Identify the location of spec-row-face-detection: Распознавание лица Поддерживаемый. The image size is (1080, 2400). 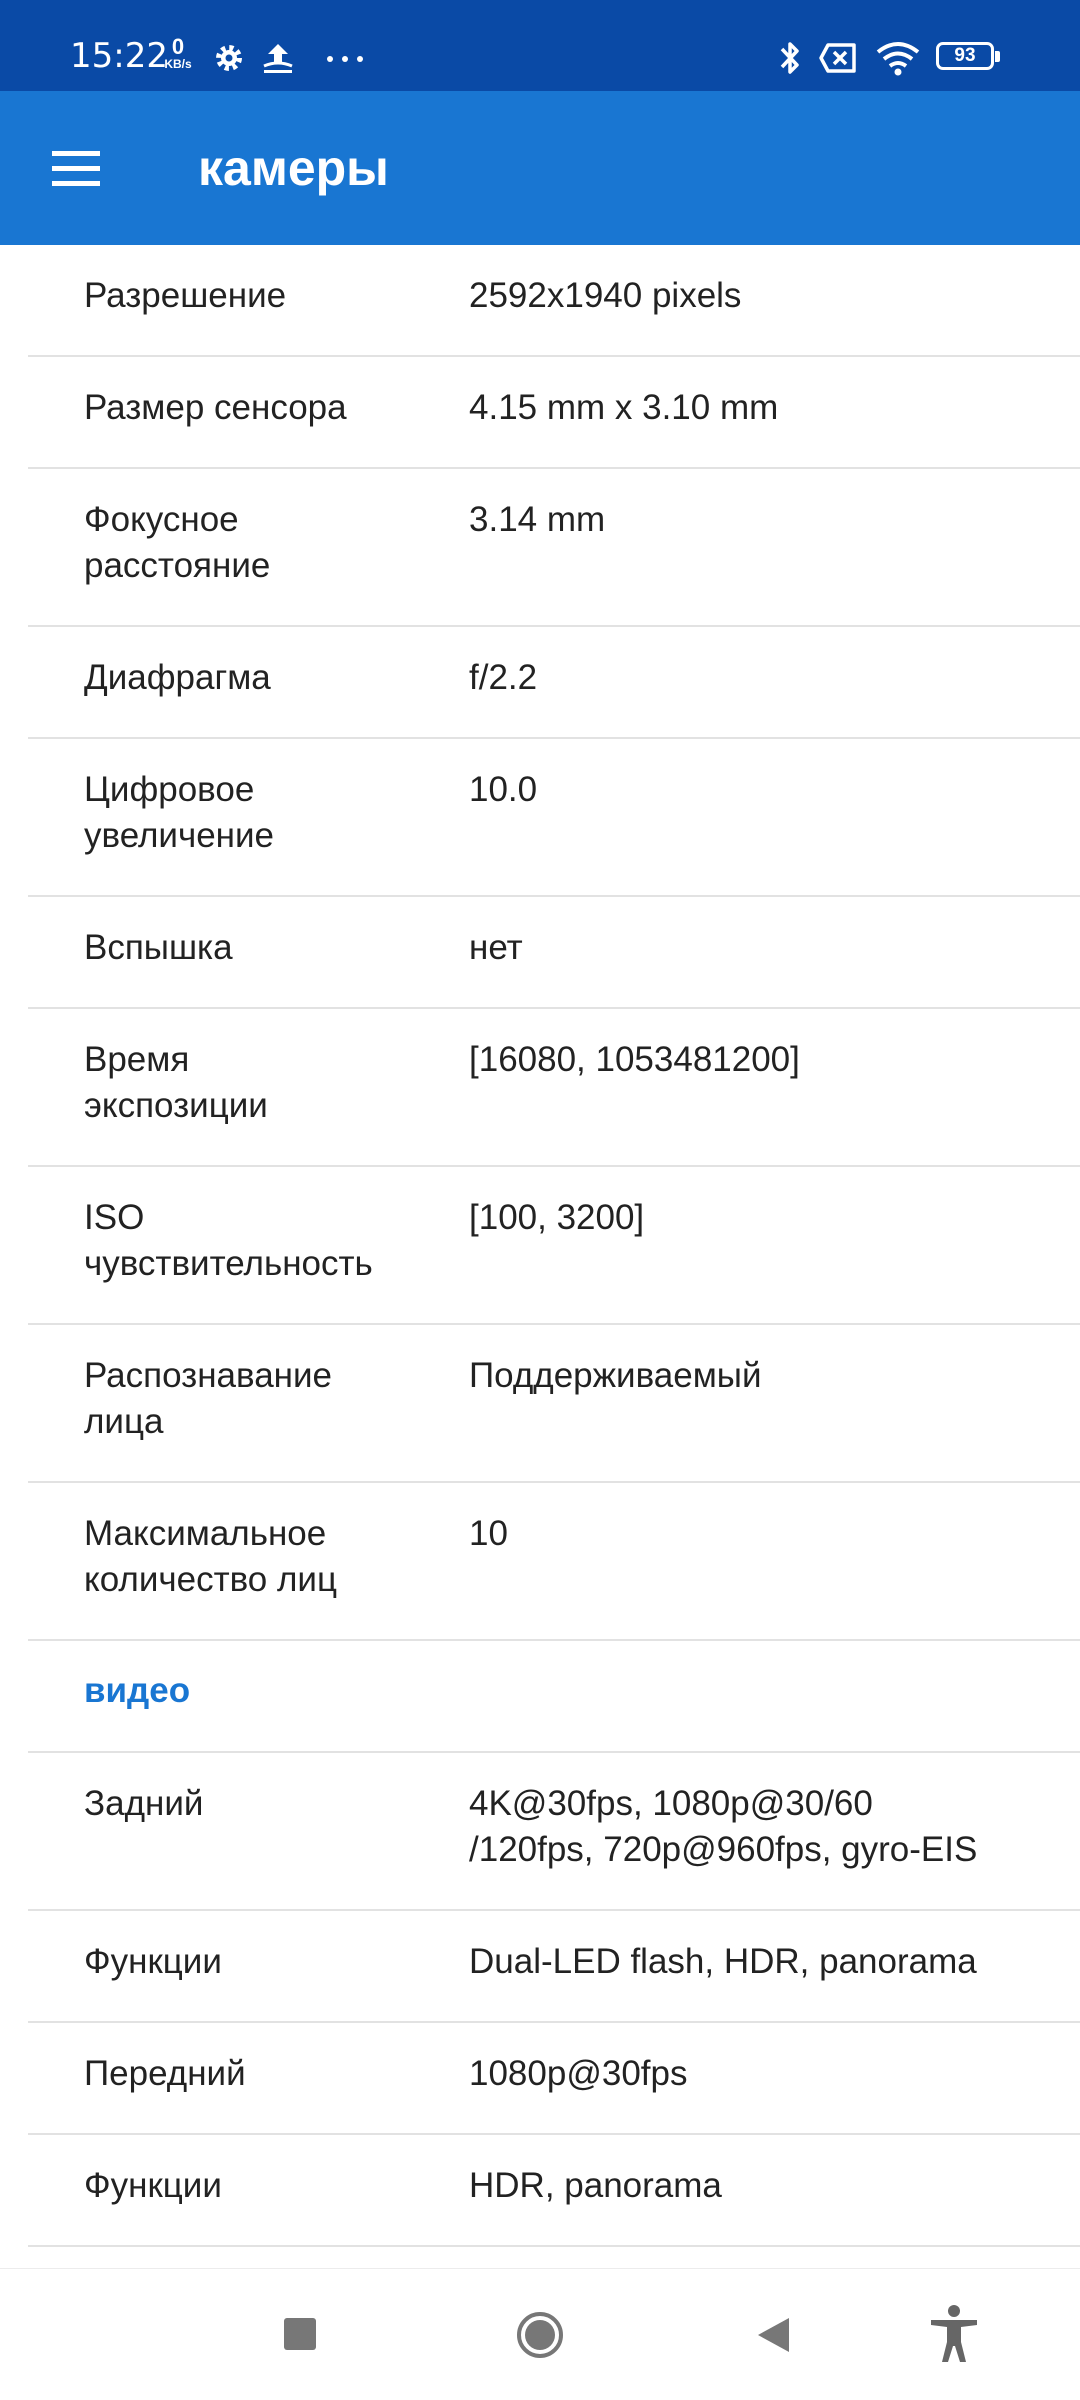
(554, 1404).